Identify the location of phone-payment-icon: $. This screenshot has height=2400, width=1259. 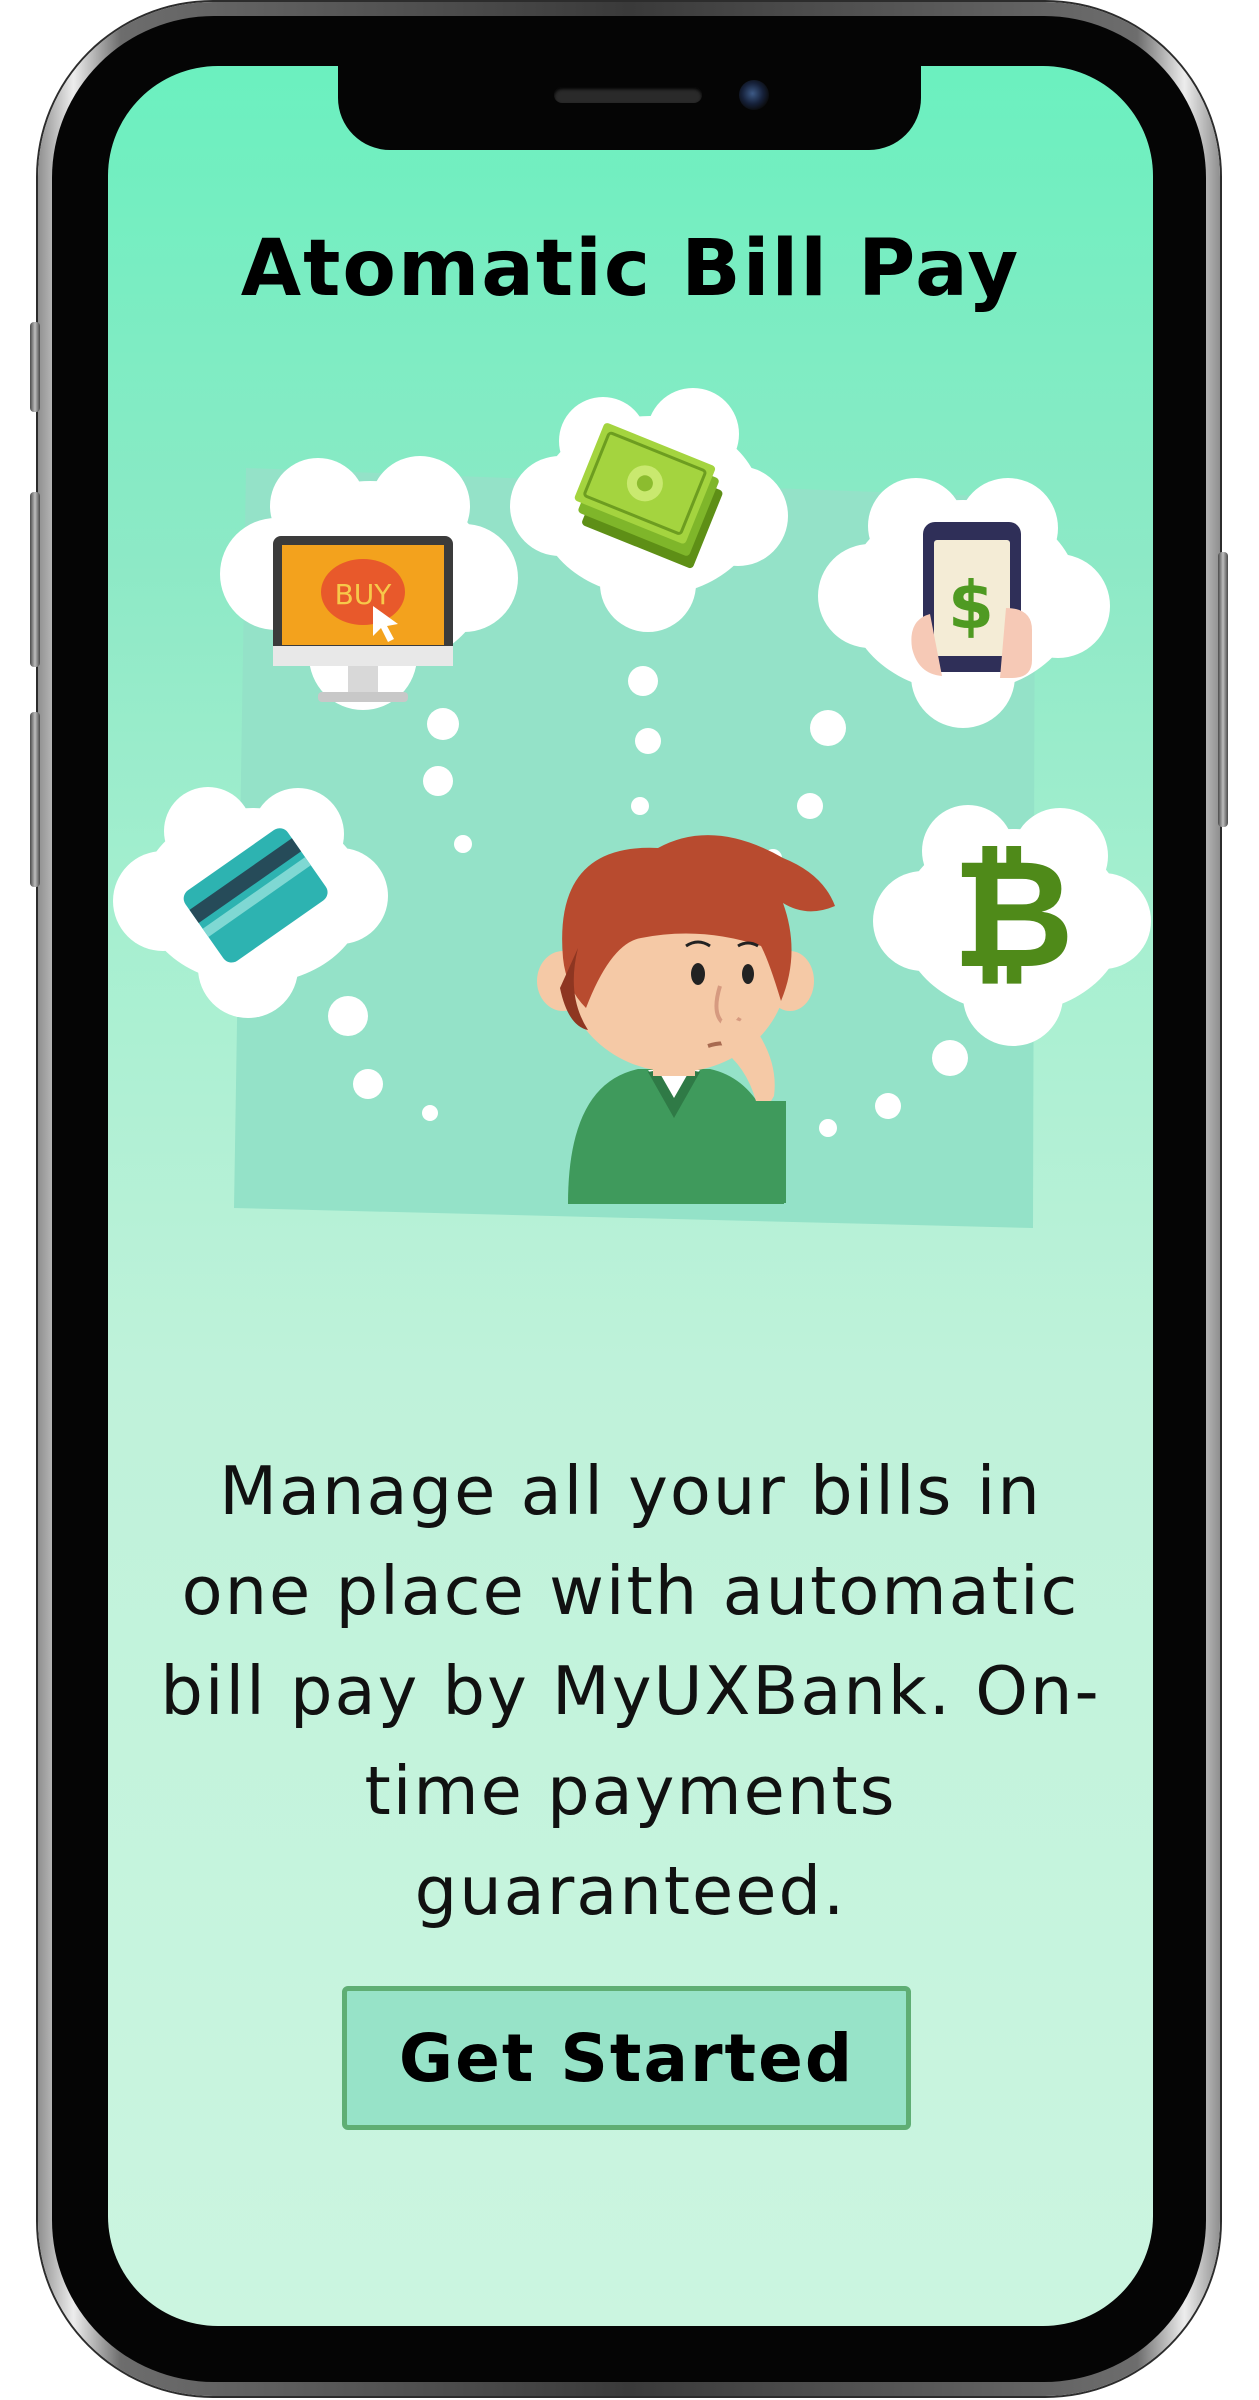
(971, 600).